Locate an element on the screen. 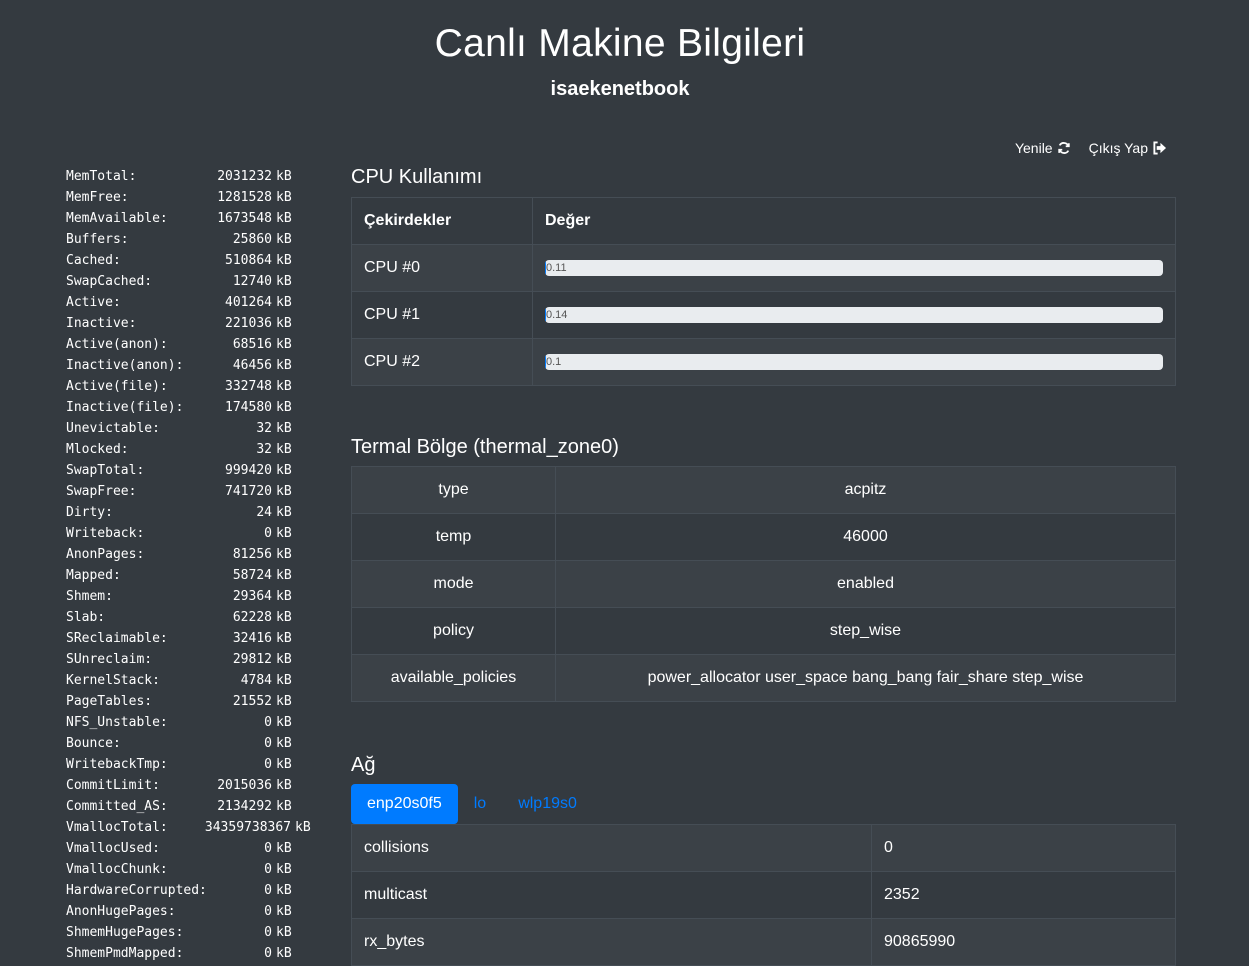 This screenshot has width=1249, height=966. meminfo-key: CommitLimit: is located at coordinates (113, 785).